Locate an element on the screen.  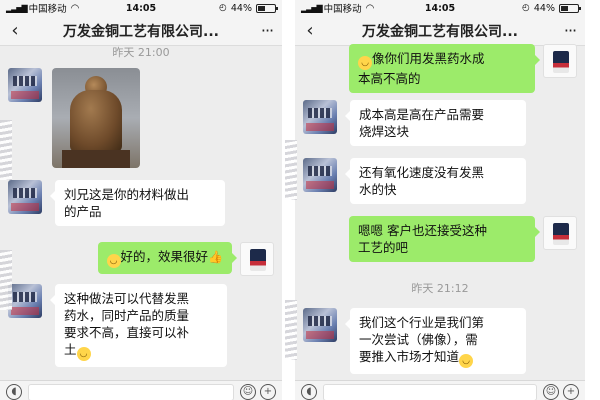
message-line: 成本高是高在产品需要 is located at coordinates (422, 114).